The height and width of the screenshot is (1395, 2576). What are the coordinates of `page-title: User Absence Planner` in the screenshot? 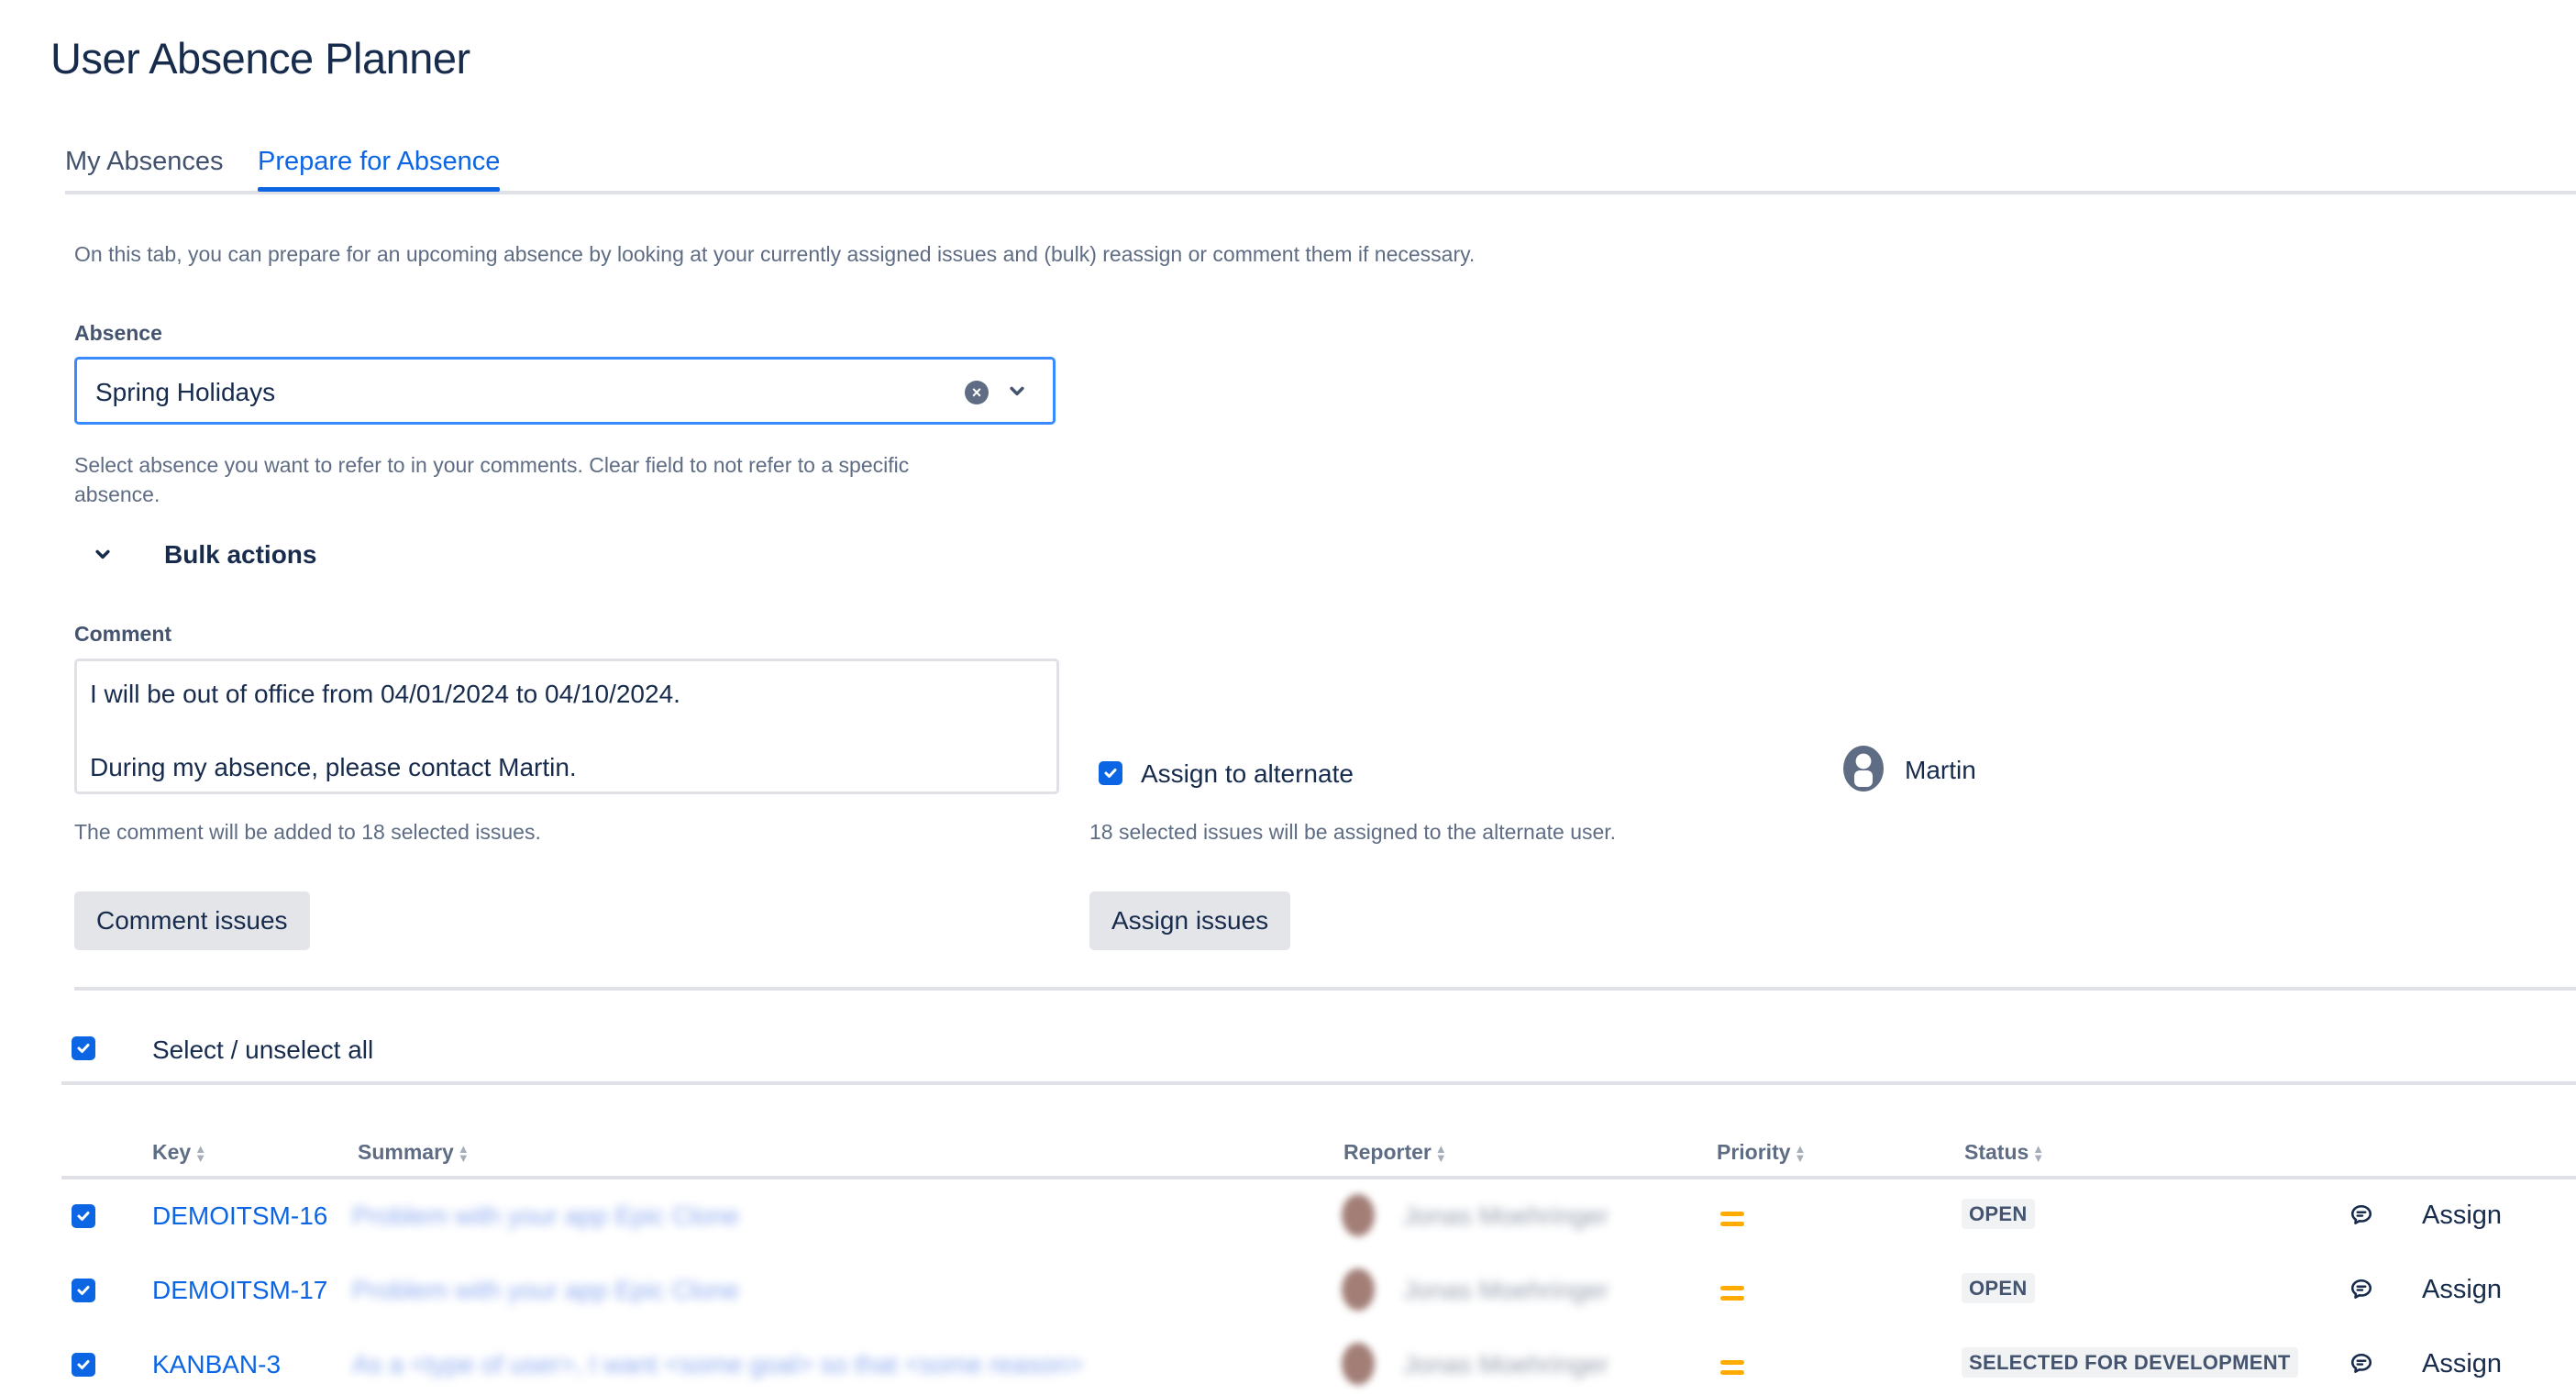 It's located at (260, 58).